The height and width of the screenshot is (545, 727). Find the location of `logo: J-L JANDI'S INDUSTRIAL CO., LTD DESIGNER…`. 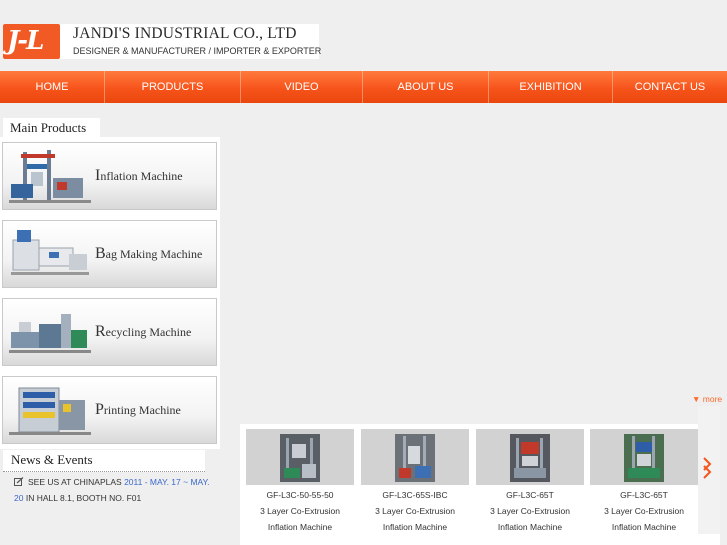

logo: J-L JANDI'S INDUSTRIAL CO., LTD DESIGNER… is located at coordinates (162, 41).